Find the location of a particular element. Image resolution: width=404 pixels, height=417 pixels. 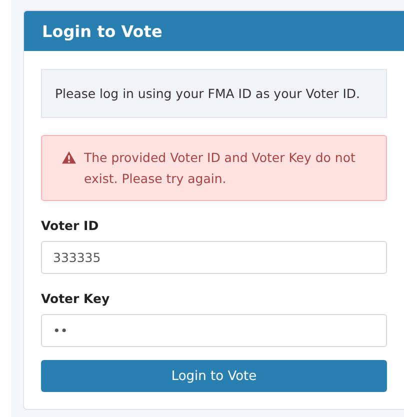

error-message: The provided Voter ID and Voter Key do not exist. Please try again. is located at coordinates (220, 168).